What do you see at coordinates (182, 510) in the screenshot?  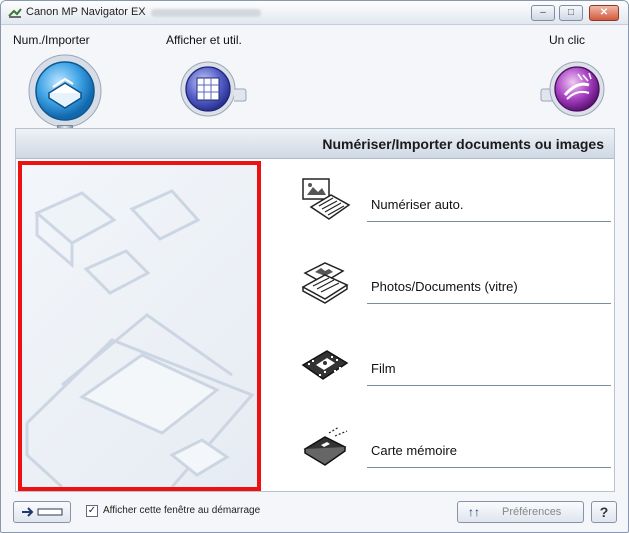 I see `show-on-startup-label: Afficher cette fenêtre au démarrage` at bounding box center [182, 510].